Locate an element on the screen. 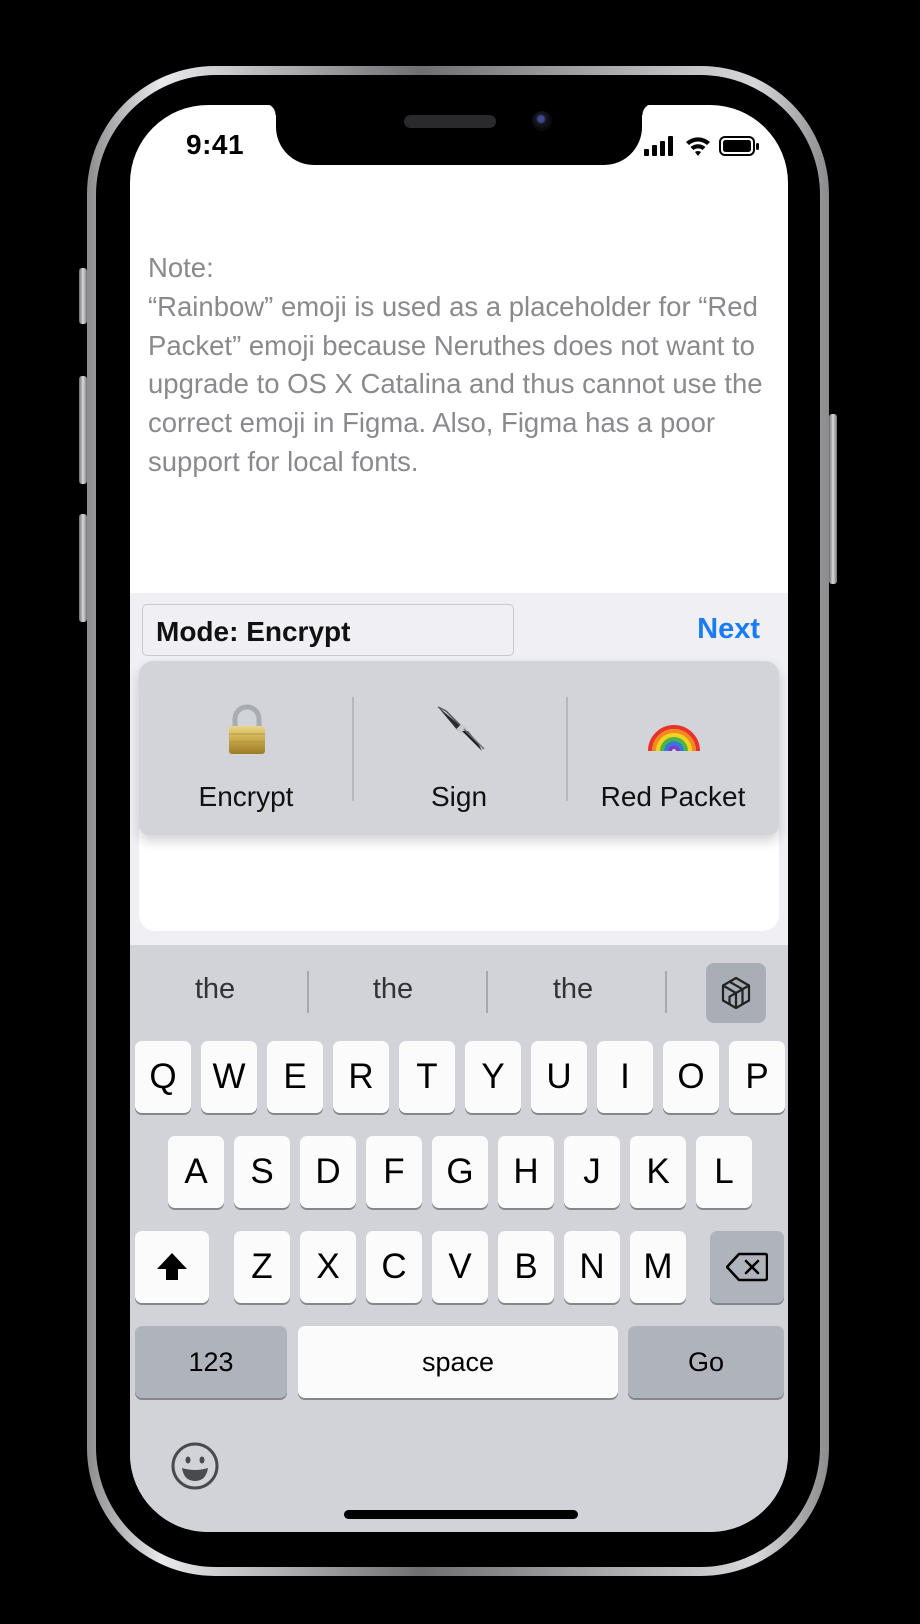  earpiece-speaker is located at coordinates (450, 121).